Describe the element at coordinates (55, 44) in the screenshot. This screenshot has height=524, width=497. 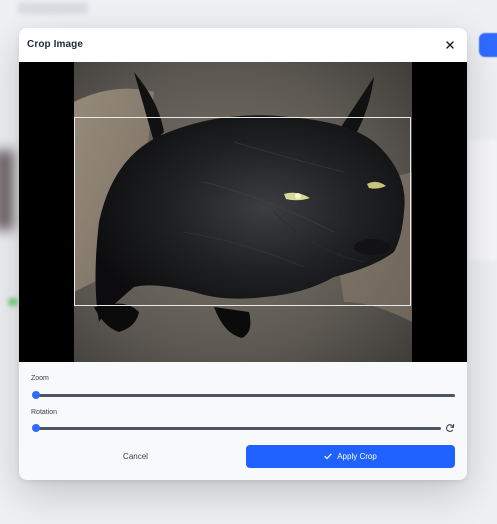
I see `dialog-title: Crop Image` at that location.